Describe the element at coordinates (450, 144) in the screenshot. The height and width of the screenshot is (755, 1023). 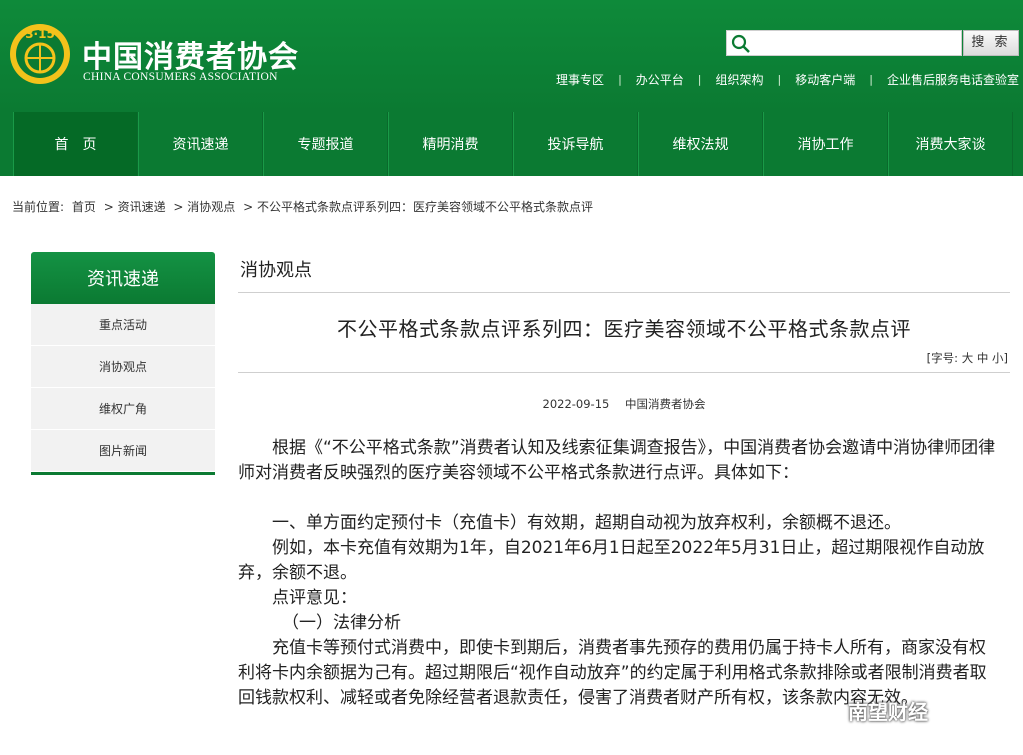
I see `nav-smart-consumption: 精明消费` at that location.